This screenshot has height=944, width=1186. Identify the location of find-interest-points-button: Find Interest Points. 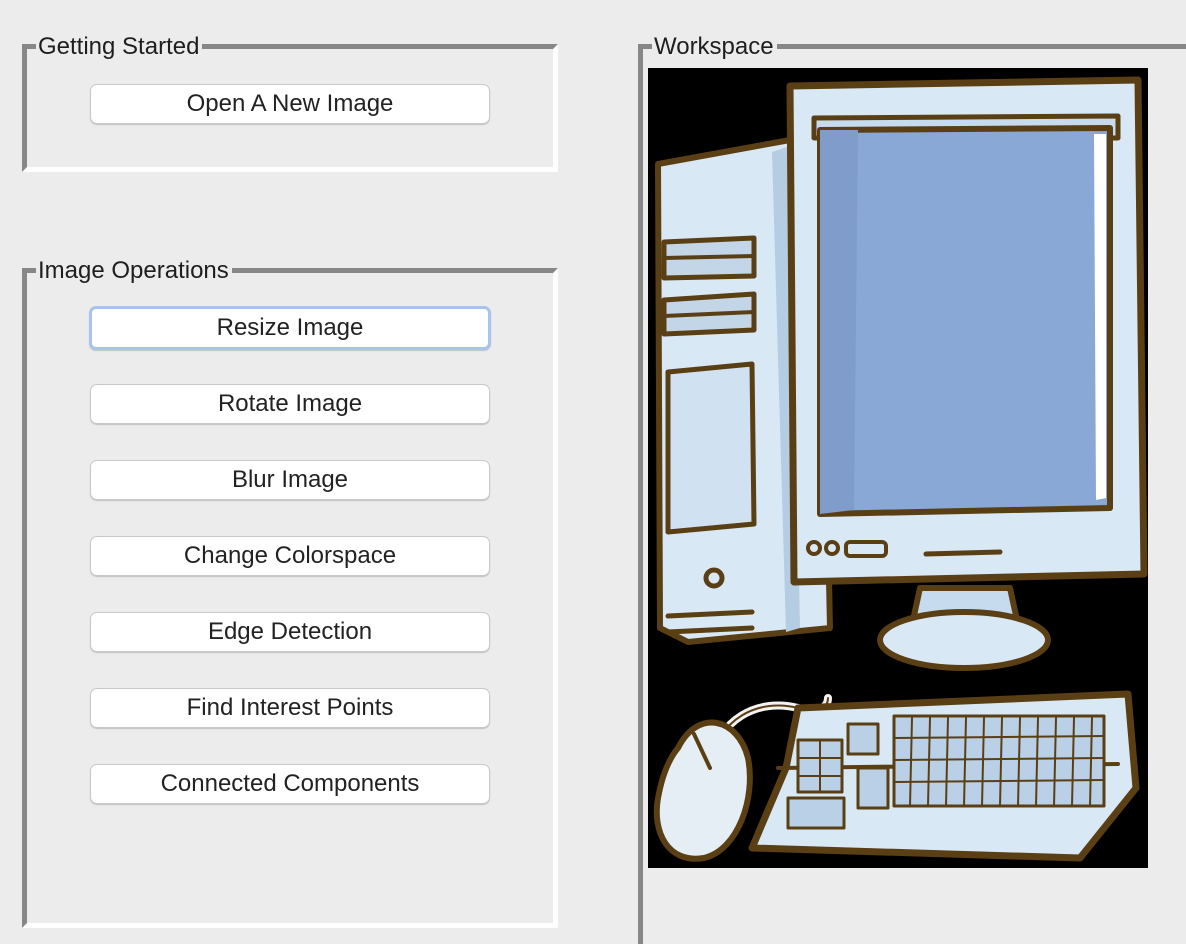
(290, 708).